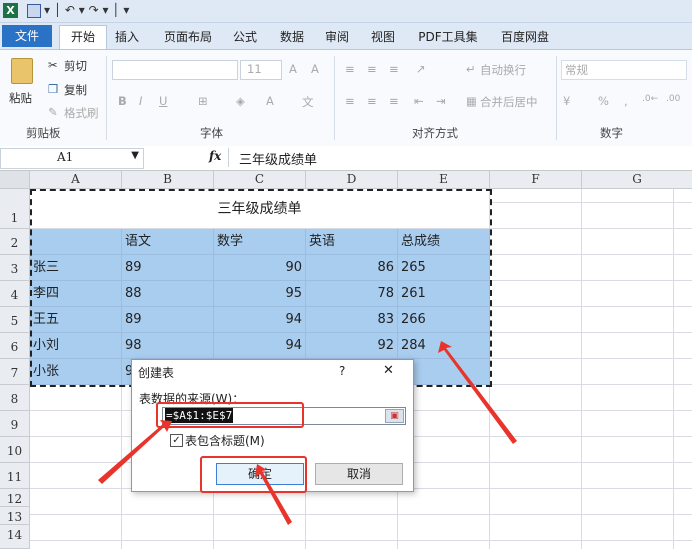  Describe the element at coordinates (273, 494) in the screenshot. I see `arrow-to-ok-icon` at that location.